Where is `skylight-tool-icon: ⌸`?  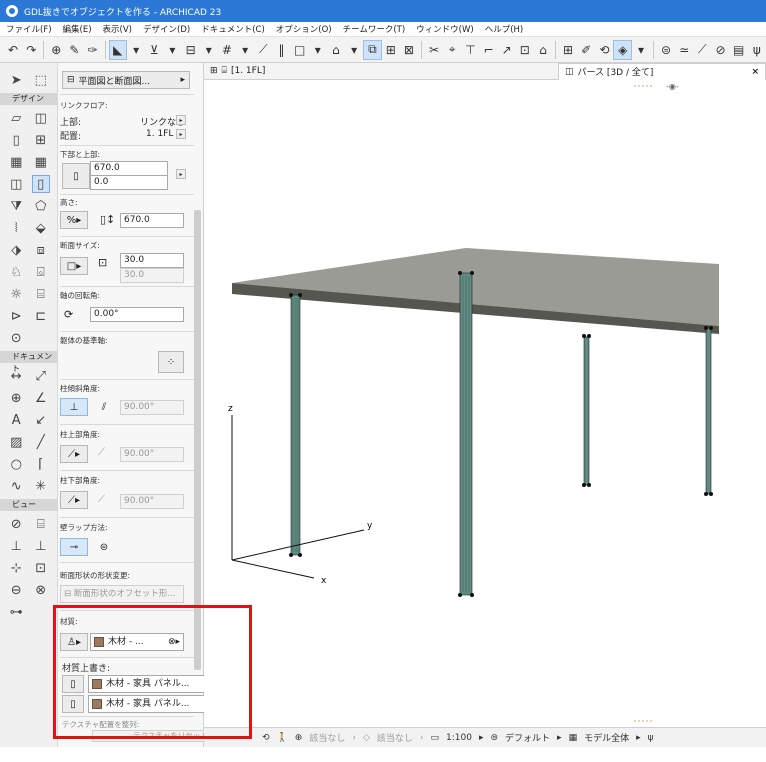 skylight-tool-icon: ⌸ is located at coordinates (41, 294).